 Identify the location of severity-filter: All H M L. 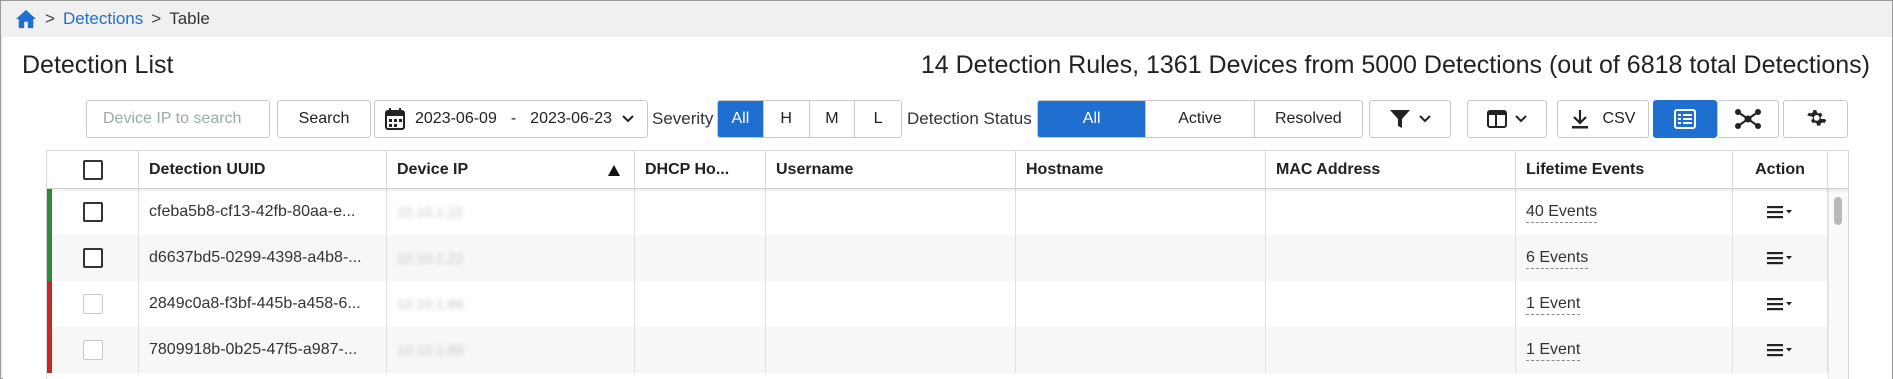
(809, 119).